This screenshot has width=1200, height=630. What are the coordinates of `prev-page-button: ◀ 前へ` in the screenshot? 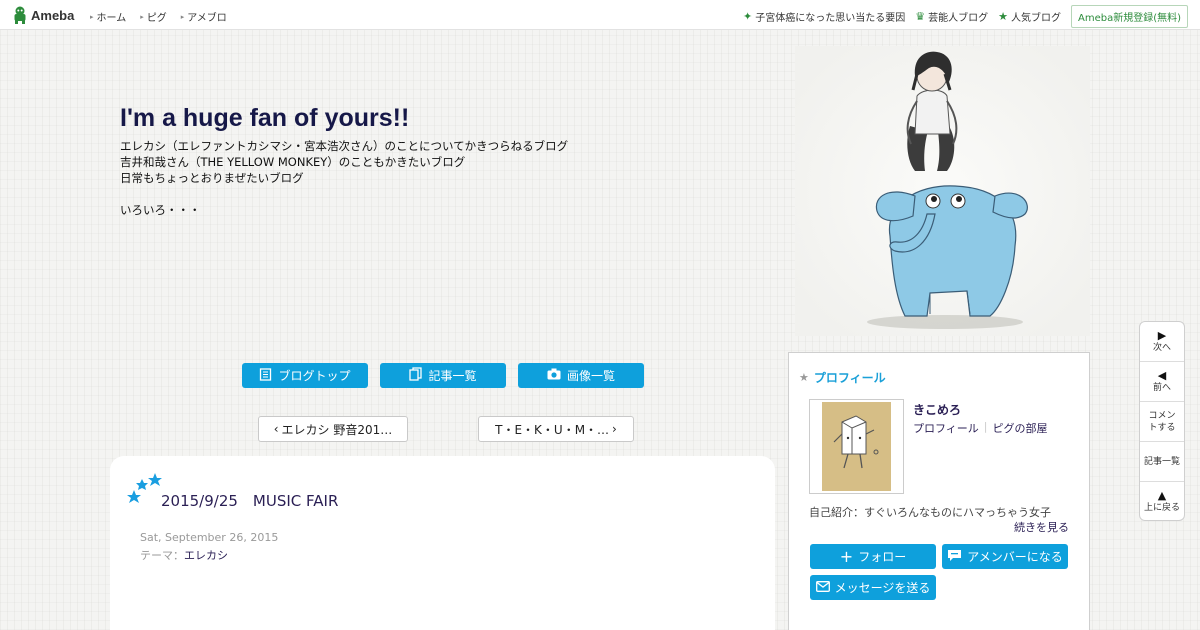 It's located at (1162, 382).